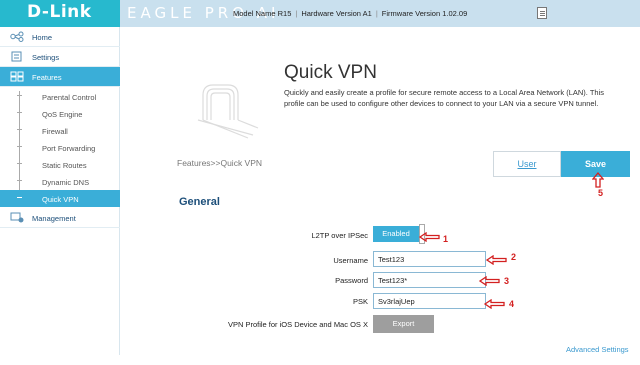  What do you see at coordinates (69, 97) in the screenshot?
I see `sub-item-label: Parental Control` at bounding box center [69, 97].